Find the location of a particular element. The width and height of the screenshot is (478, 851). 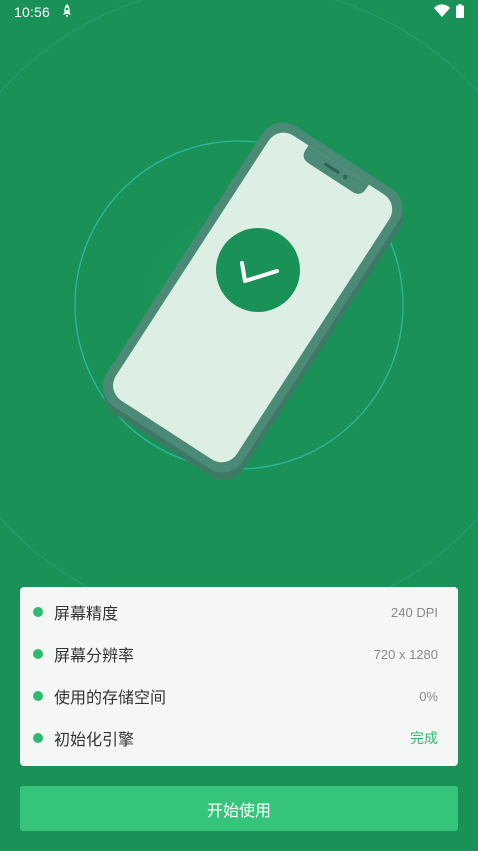

info-row-engine-init: 初始化引擎 完成 is located at coordinates (239, 738).